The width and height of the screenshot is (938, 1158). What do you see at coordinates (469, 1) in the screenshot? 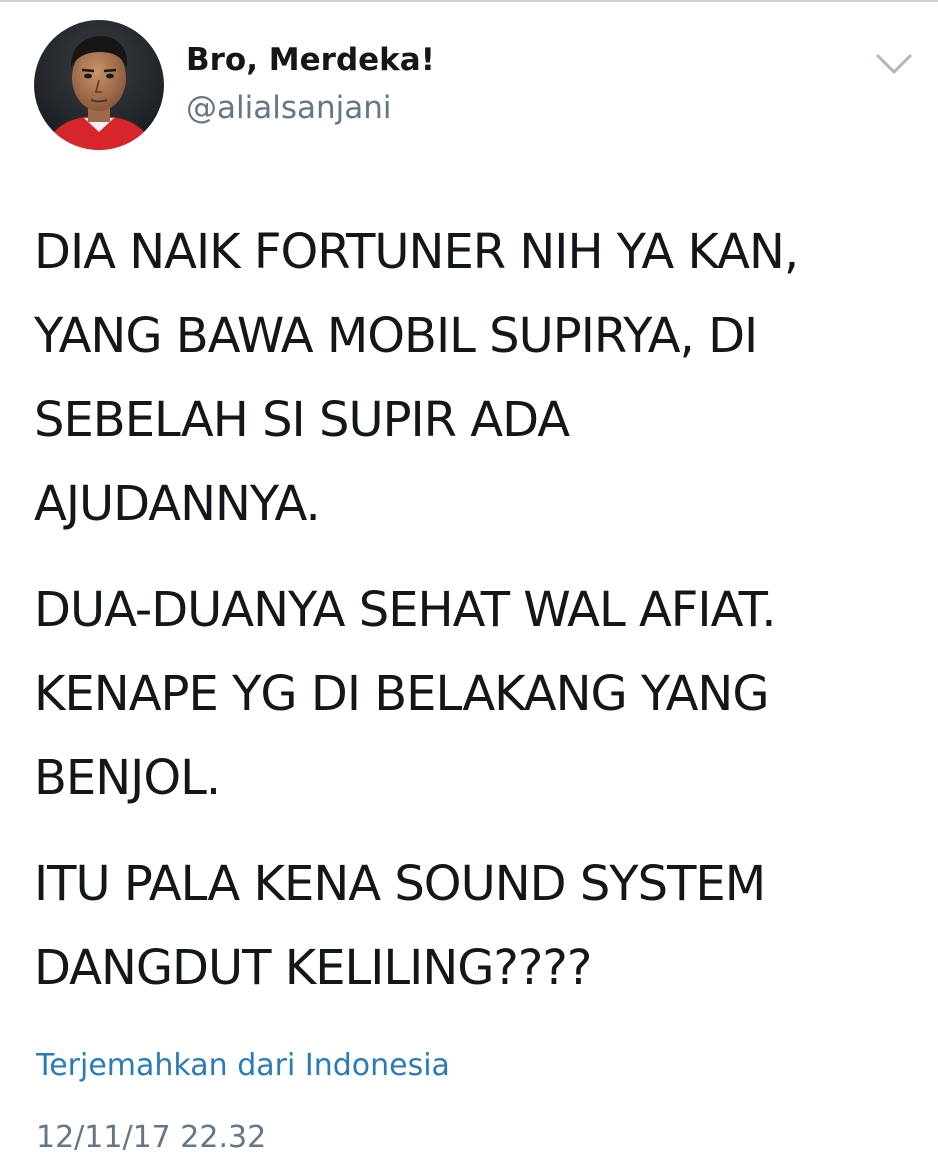
I see `top-divider` at bounding box center [469, 1].